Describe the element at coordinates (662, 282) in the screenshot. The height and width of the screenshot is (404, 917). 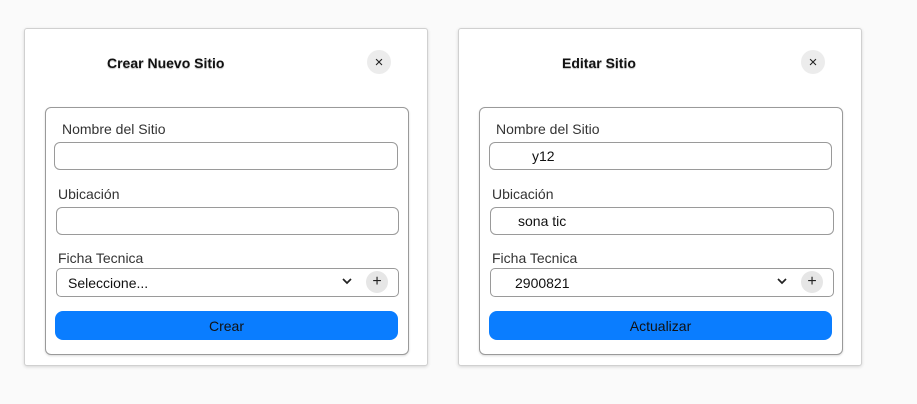
I see `ficha-select: 2900821 +` at that location.